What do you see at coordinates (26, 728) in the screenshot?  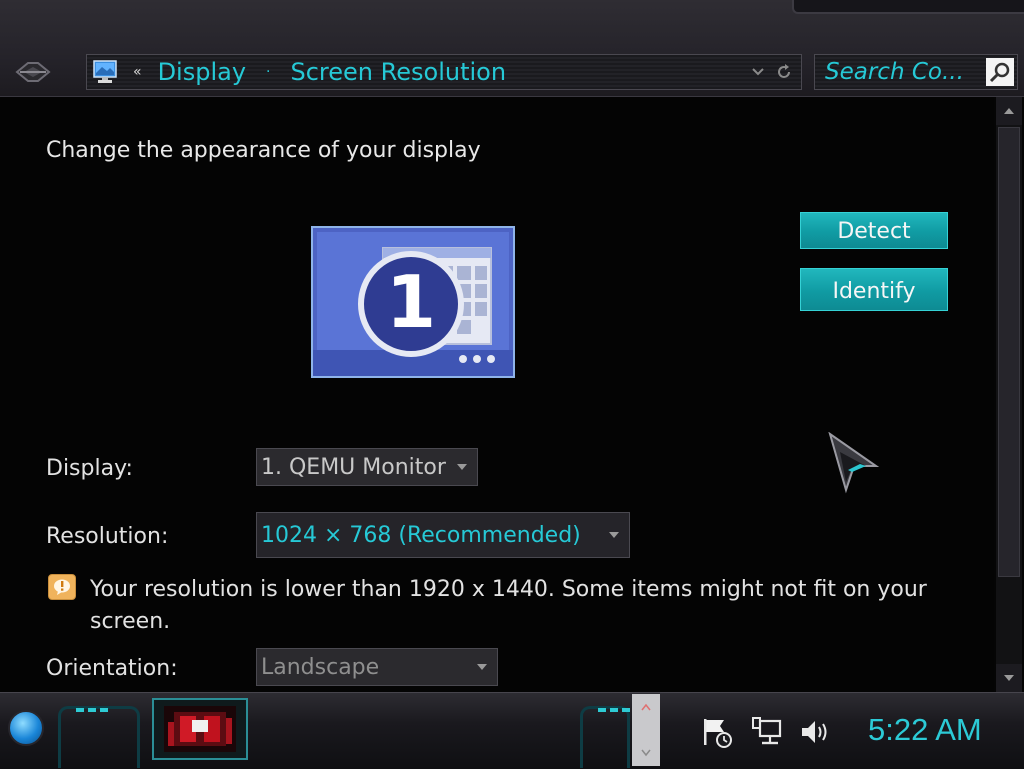 I see `start-button` at bounding box center [26, 728].